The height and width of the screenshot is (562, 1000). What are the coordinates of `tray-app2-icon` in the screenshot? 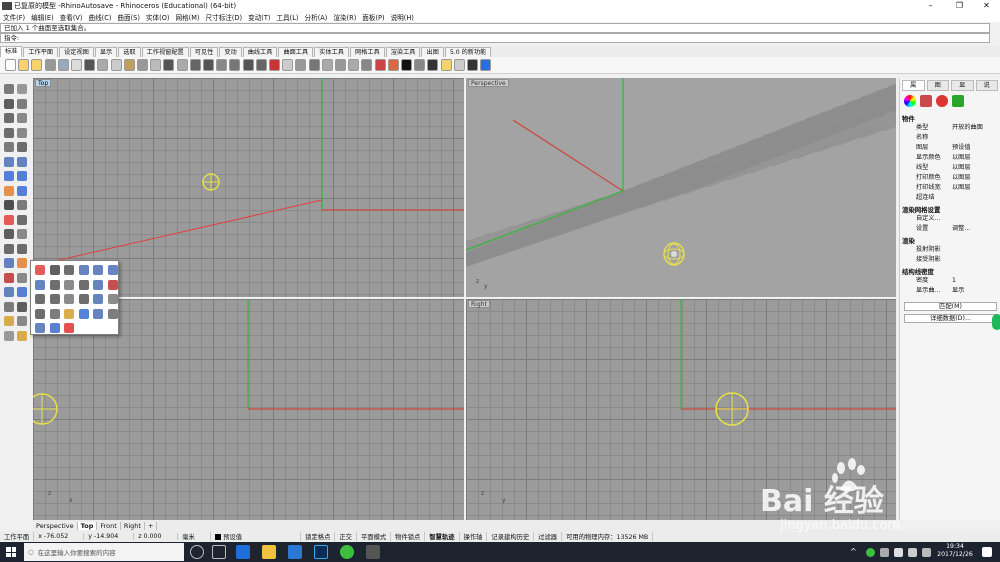 It's located at (884, 552).